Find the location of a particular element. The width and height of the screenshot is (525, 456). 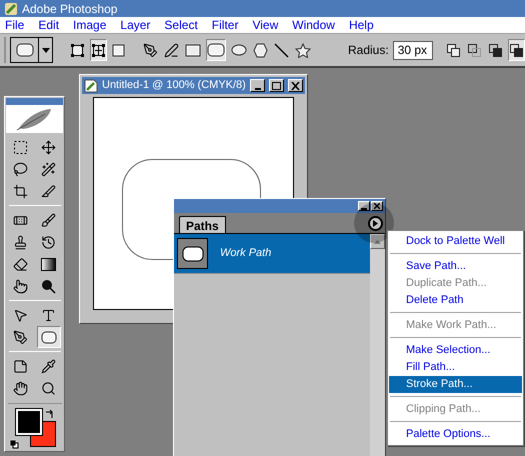

app-title: Adobe Photoshop is located at coordinates (70, 9).